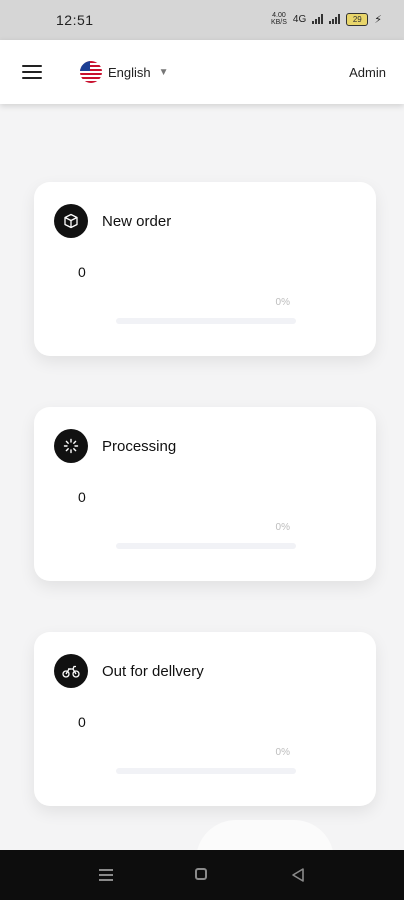 This screenshot has height=900, width=404. What do you see at coordinates (202, 20) in the screenshot?
I see `status-bar: 12:51 4.00 KB/S 4G 29 ⚡` at bounding box center [202, 20].